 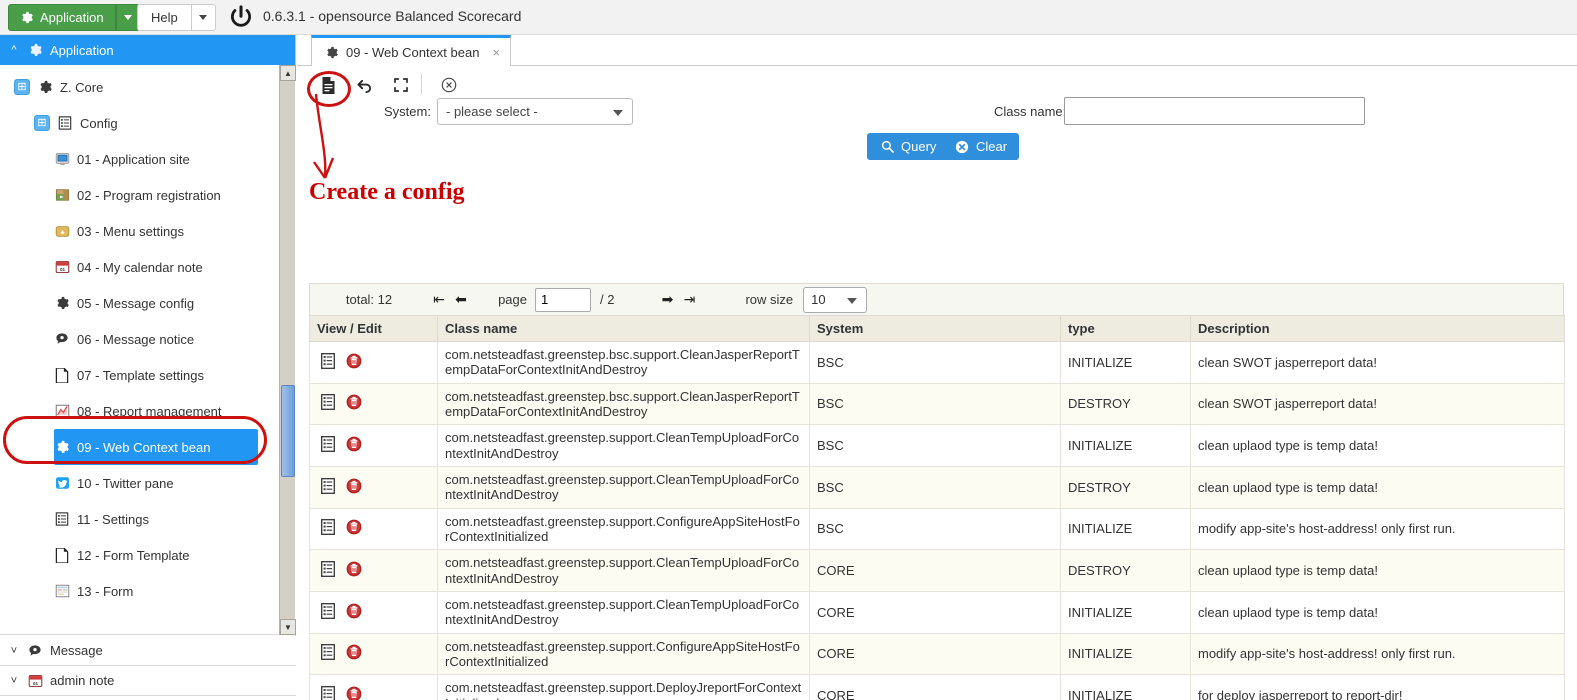 I want to click on sidebar-tree-item-10-twitter-pane: 10 - Twitter pane, so click(x=156, y=483).